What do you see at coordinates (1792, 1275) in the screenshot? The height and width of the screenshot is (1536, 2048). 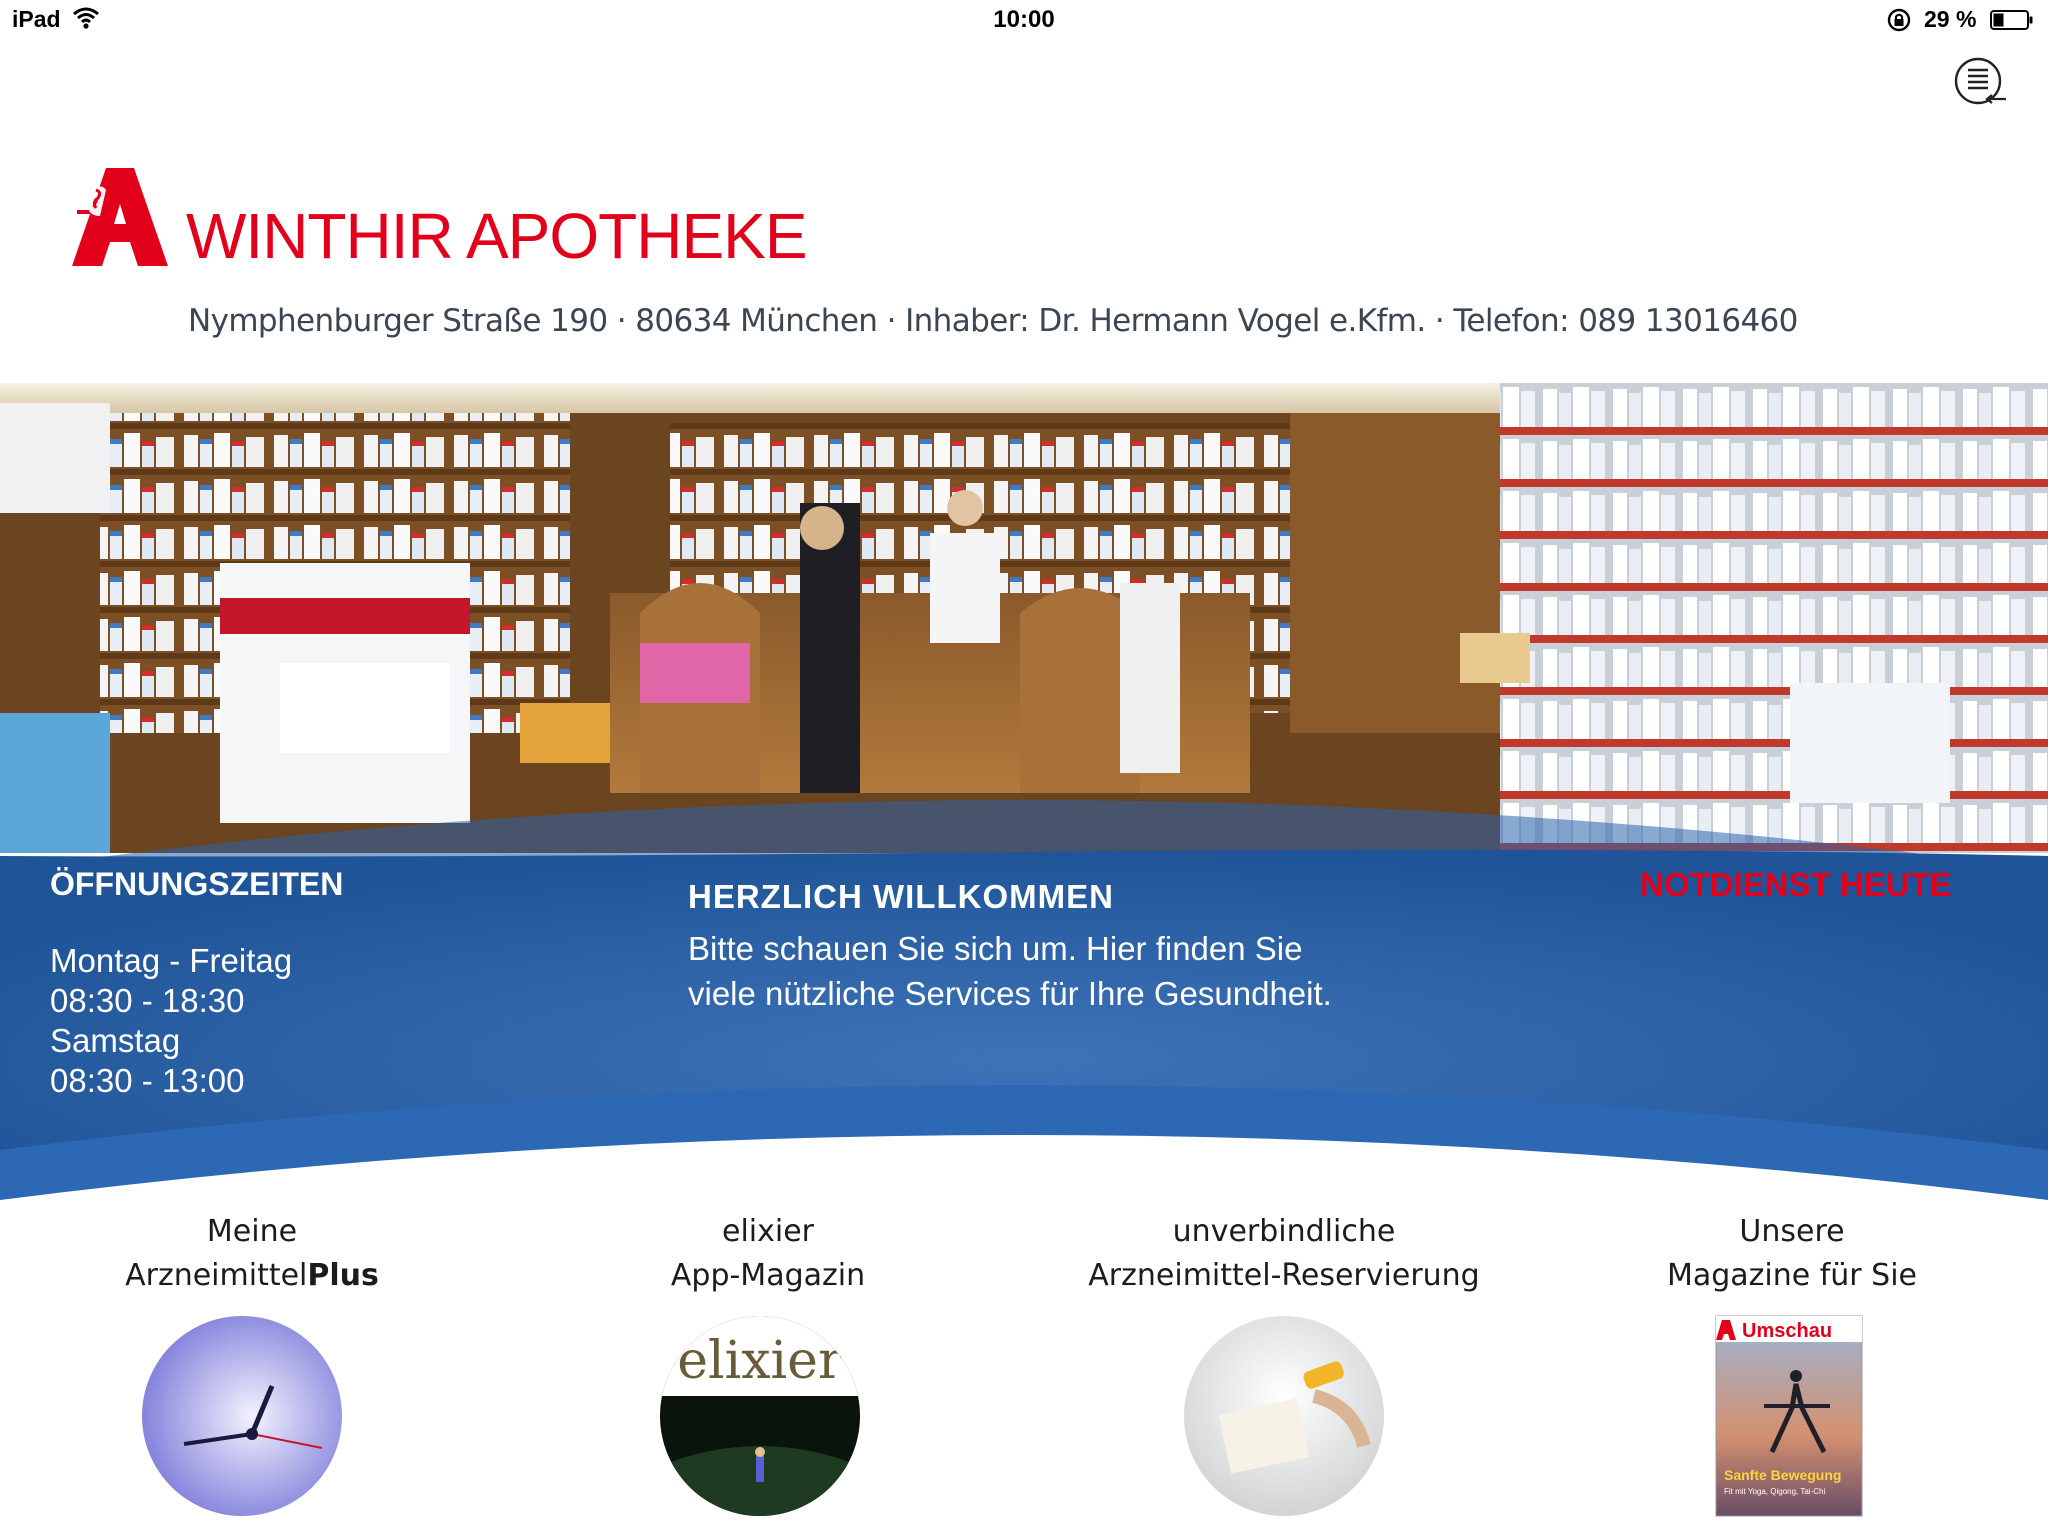 I see `tile-title-line: Magazine für Sie` at bounding box center [1792, 1275].